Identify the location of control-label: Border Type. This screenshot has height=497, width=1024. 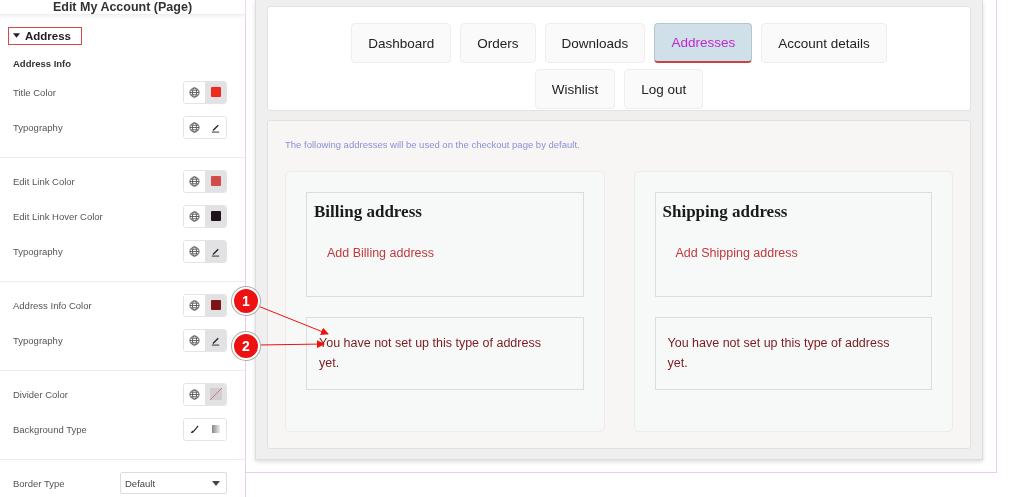
(39, 483).